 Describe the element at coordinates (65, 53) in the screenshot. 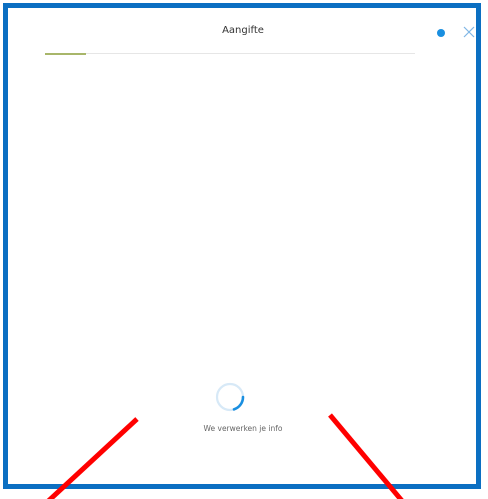

I see `progress-fill` at that location.